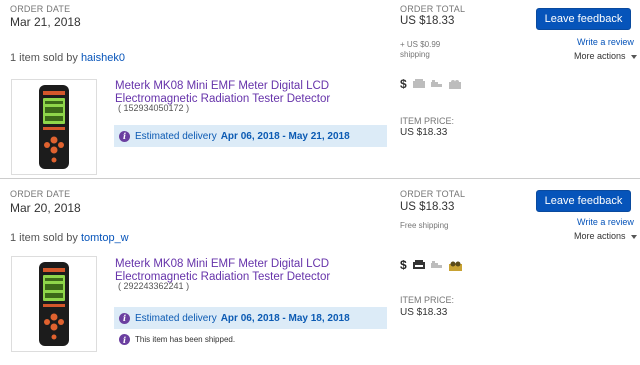 The width and height of the screenshot is (640, 365). I want to click on seller-link: haishek0, so click(103, 58).